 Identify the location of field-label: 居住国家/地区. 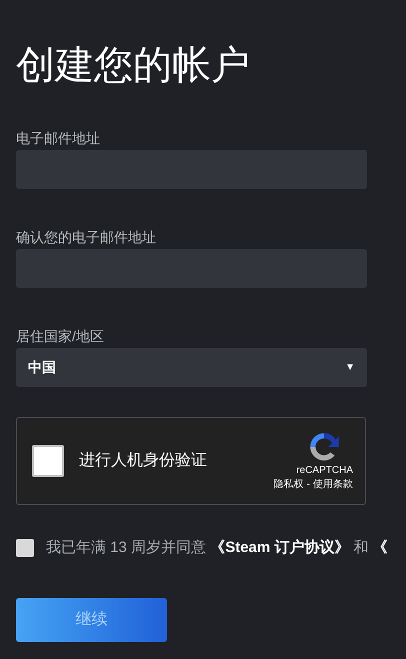
(60, 336).